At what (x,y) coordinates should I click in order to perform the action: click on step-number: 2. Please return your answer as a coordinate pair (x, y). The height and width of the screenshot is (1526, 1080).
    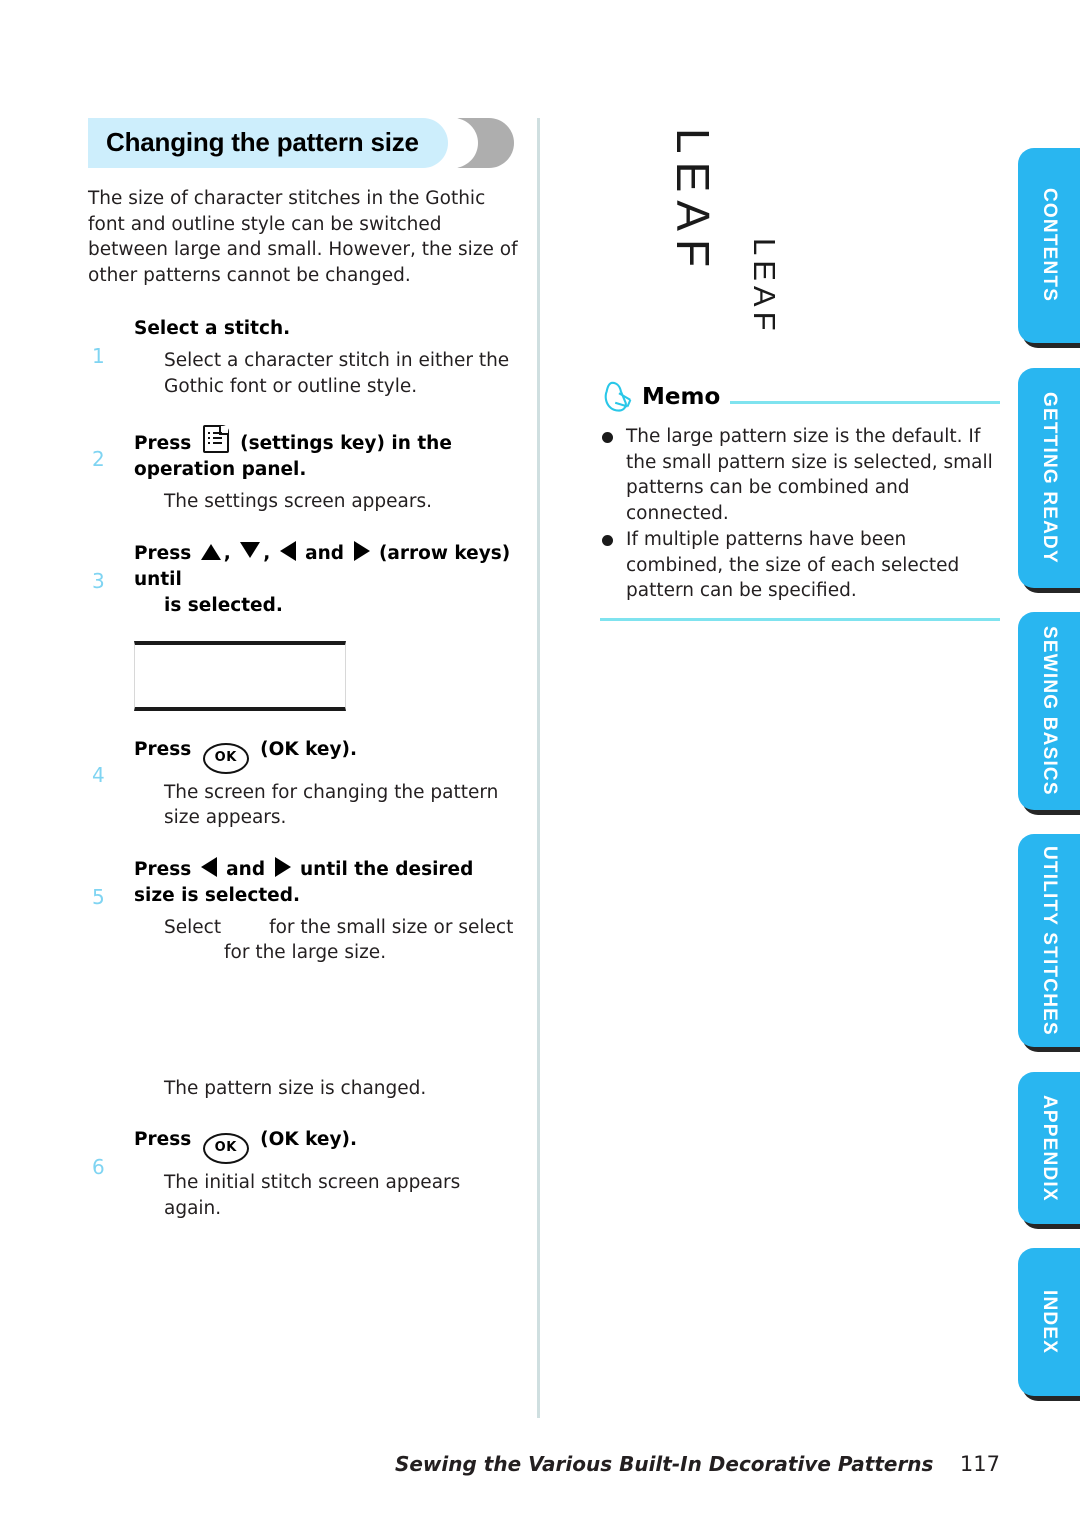
    Looking at the image, I should click on (98, 459).